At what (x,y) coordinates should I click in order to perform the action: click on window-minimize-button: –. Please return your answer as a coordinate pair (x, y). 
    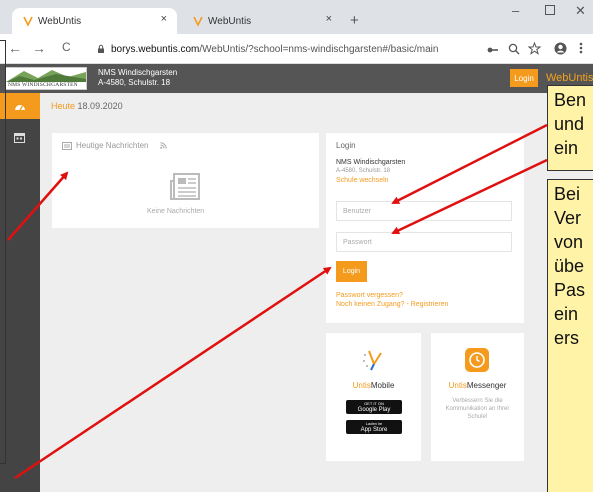
    Looking at the image, I should click on (515, 10).